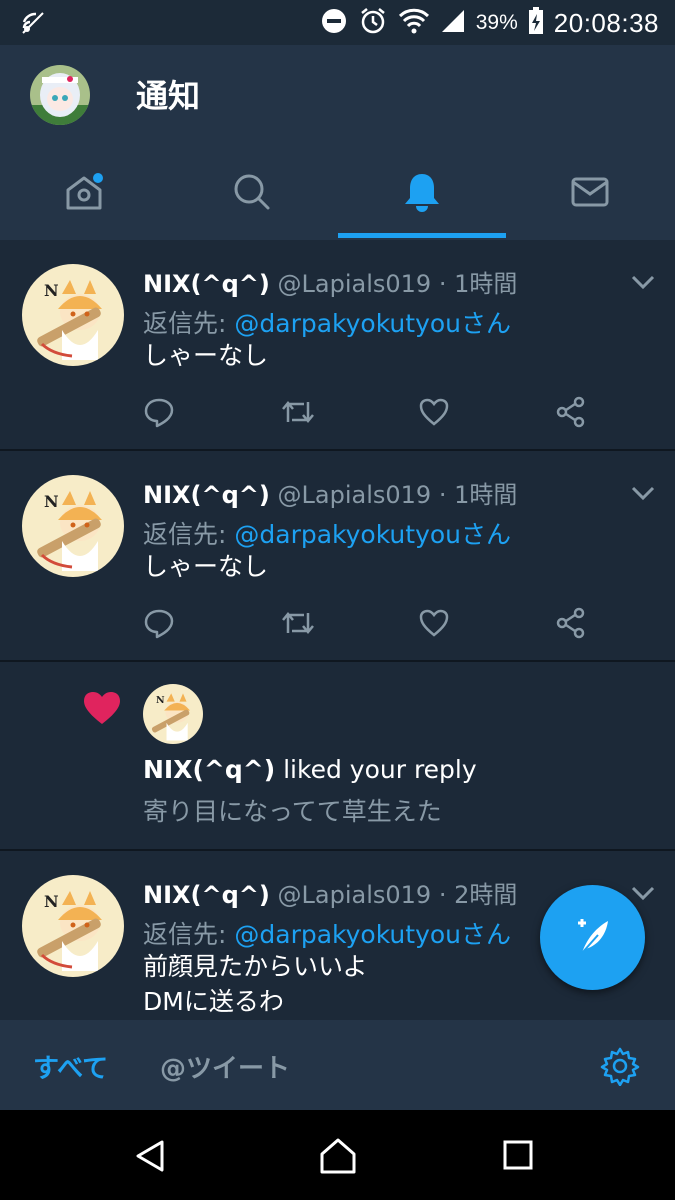  Describe the element at coordinates (496, 22) in the screenshot. I see `battery-percent: 39%` at that location.